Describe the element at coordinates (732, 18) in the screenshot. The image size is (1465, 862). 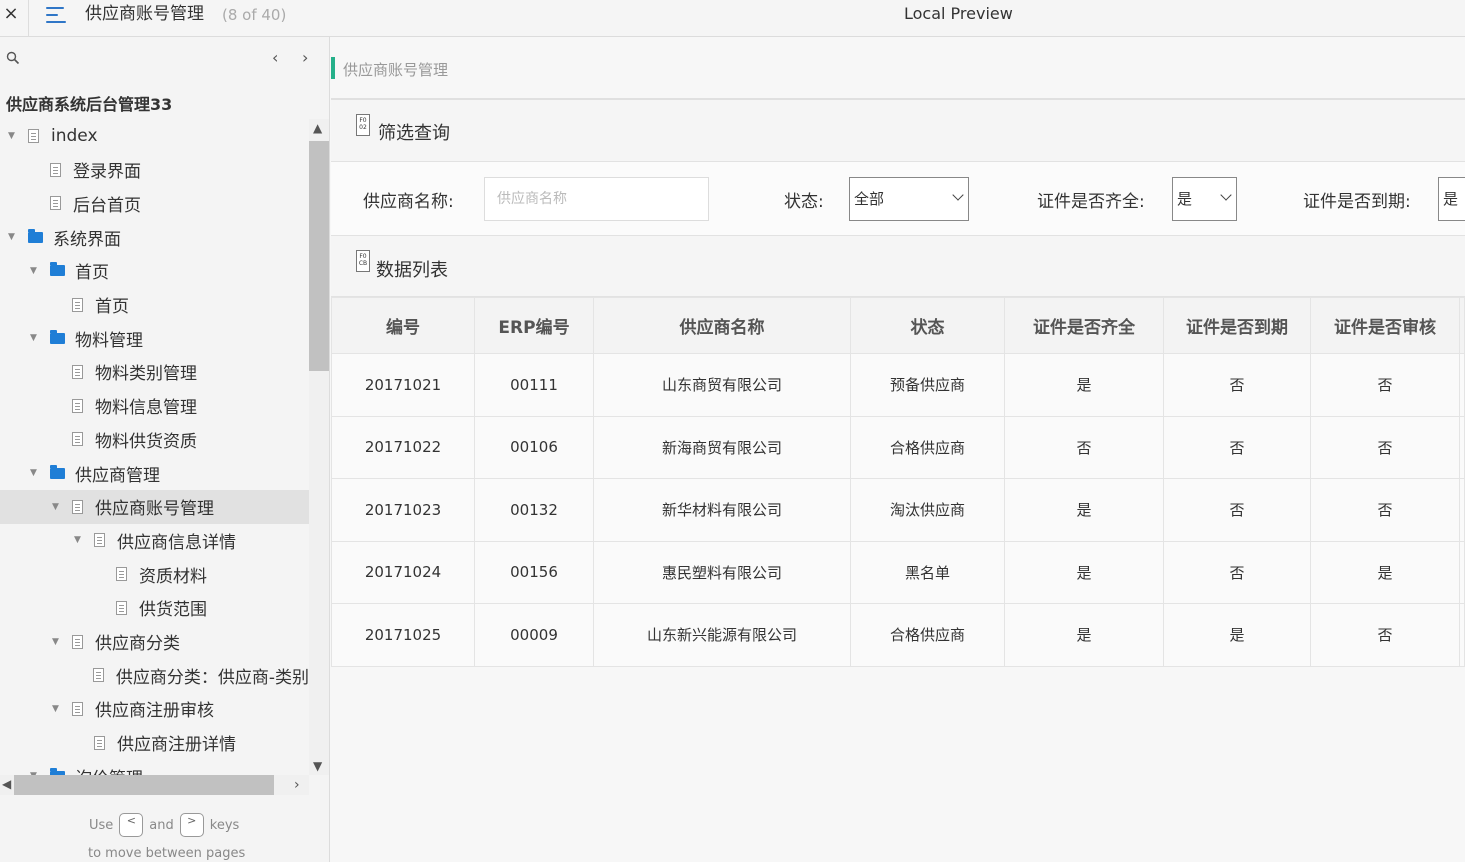
I see `top-bar: × 供应商账号管理 (8 of 40) Local Preview` at that location.